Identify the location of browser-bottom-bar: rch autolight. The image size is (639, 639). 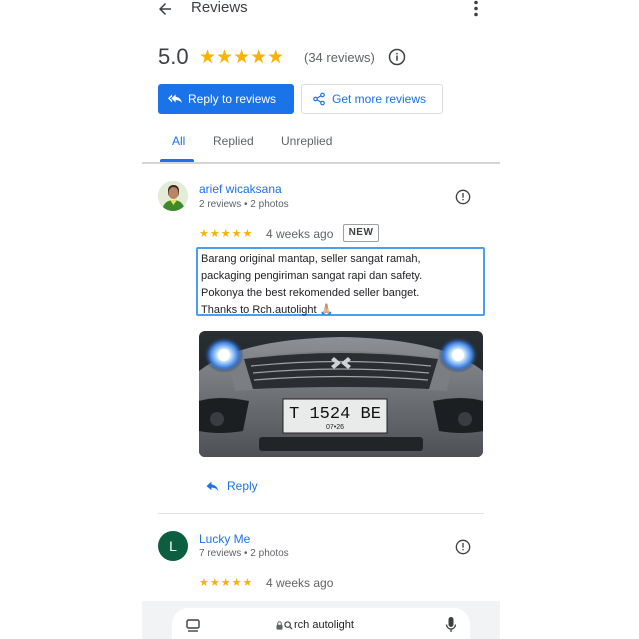
(321, 620).